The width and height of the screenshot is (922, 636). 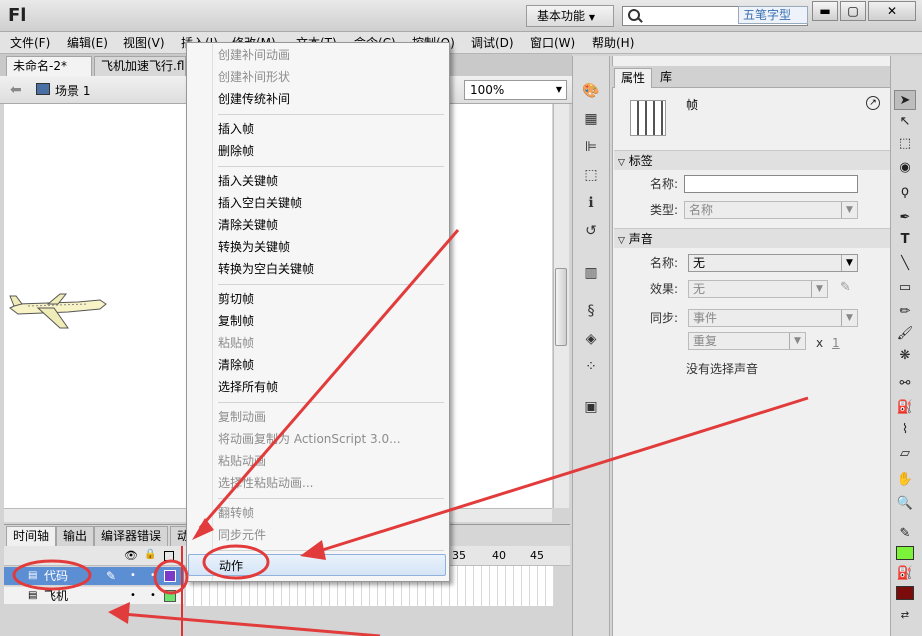 I want to click on annotation-circle-actions, so click(x=236, y=562).